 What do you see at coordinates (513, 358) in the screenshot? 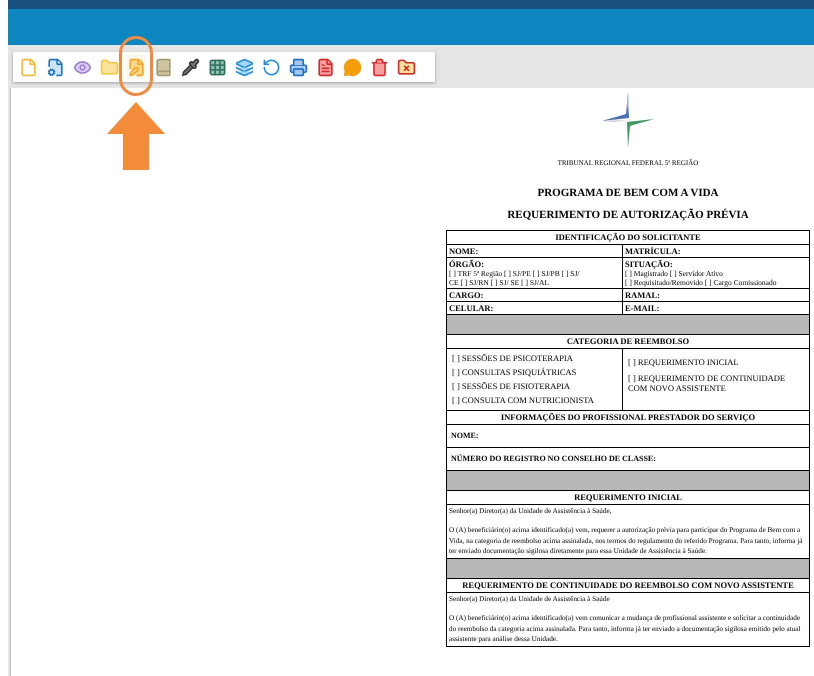
I see `option-line: [ ] SESSÕES DE PSICOTERAPIA` at bounding box center [513, 358].